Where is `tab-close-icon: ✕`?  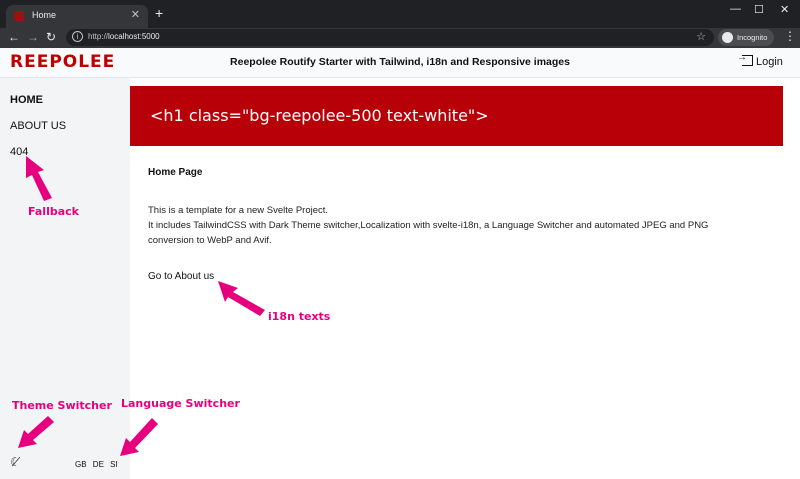
tab-close-icon: ✕ is located at coordinates (135, 14).